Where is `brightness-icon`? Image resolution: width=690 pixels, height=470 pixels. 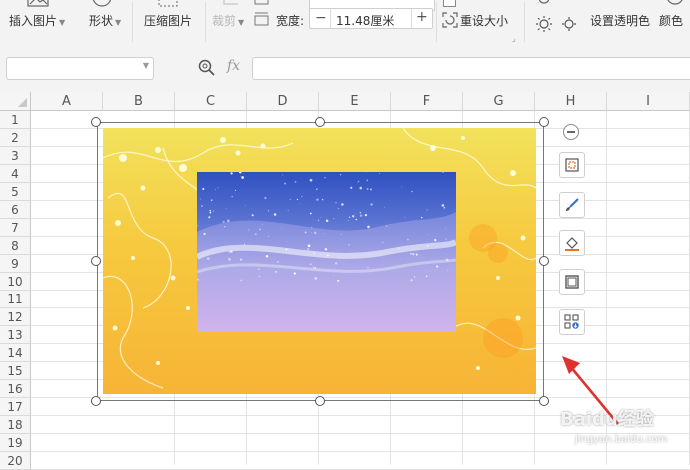 brightness-icon is located at coordinates (544, 24).